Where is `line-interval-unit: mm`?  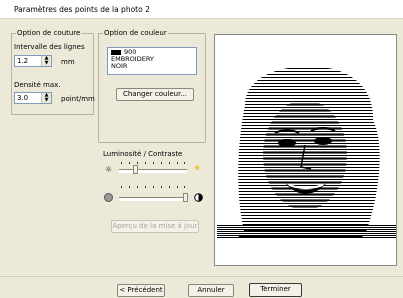 line-interval-unit: mm is located at coordinates (68, 62).